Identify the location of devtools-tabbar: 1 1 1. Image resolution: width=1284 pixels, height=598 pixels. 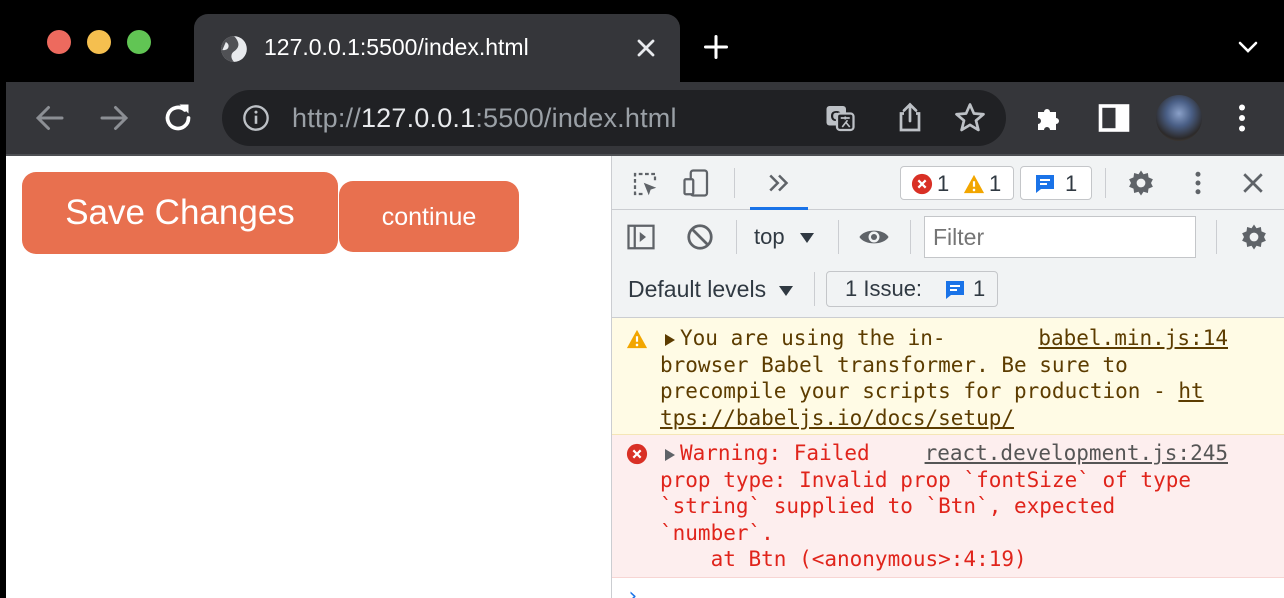
(948, 183).